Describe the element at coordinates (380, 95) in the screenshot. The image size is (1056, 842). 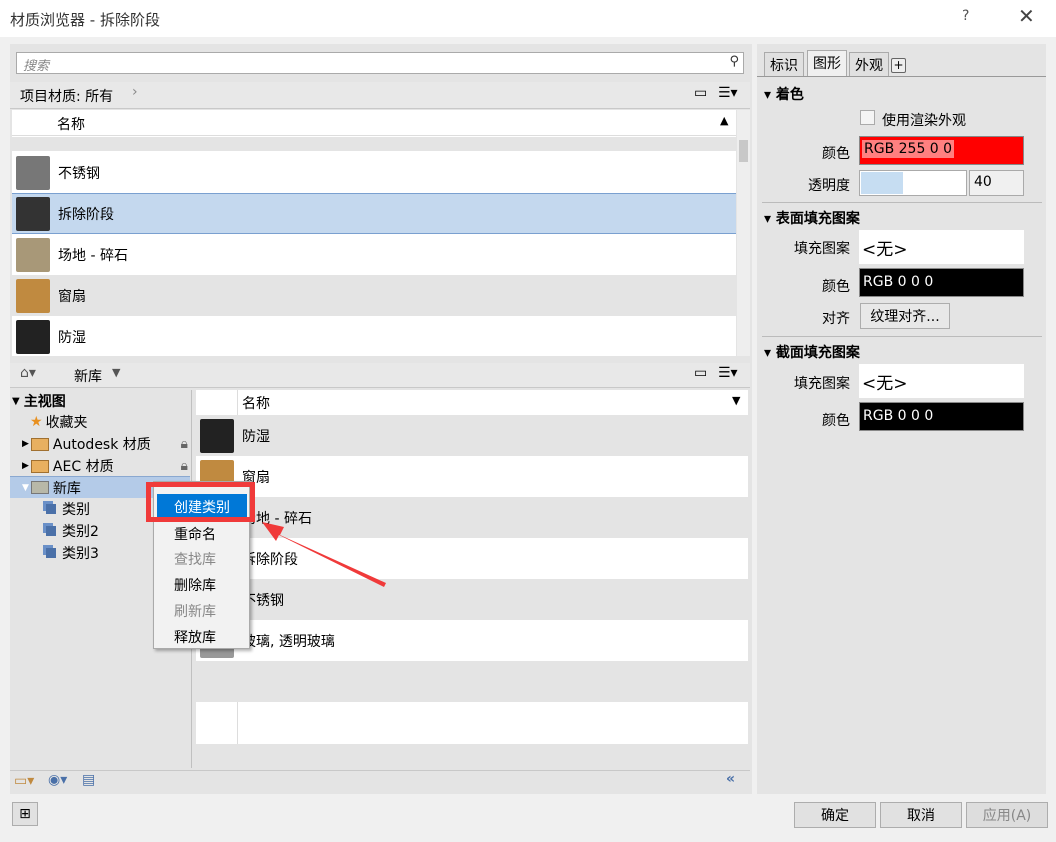
I see `project-toolbar: 项目材质: 所有 › ▭ ☰▾` at that location.